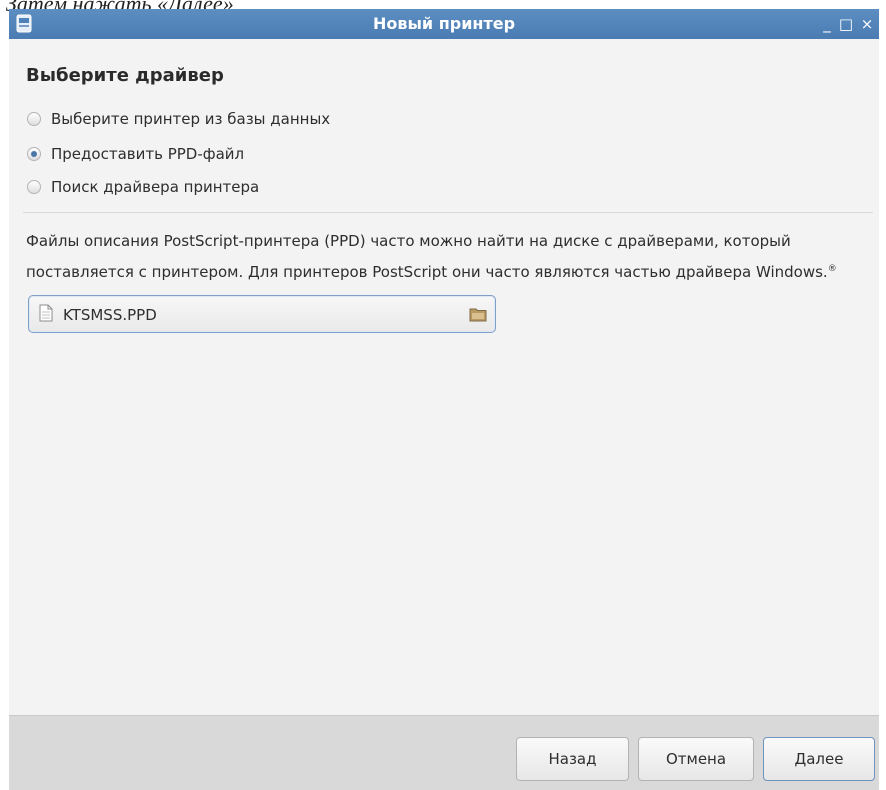 The image size is (886, 790). Describe the element at coordinates (46, 313) in the screenshot. I see `document-icon` at that location.